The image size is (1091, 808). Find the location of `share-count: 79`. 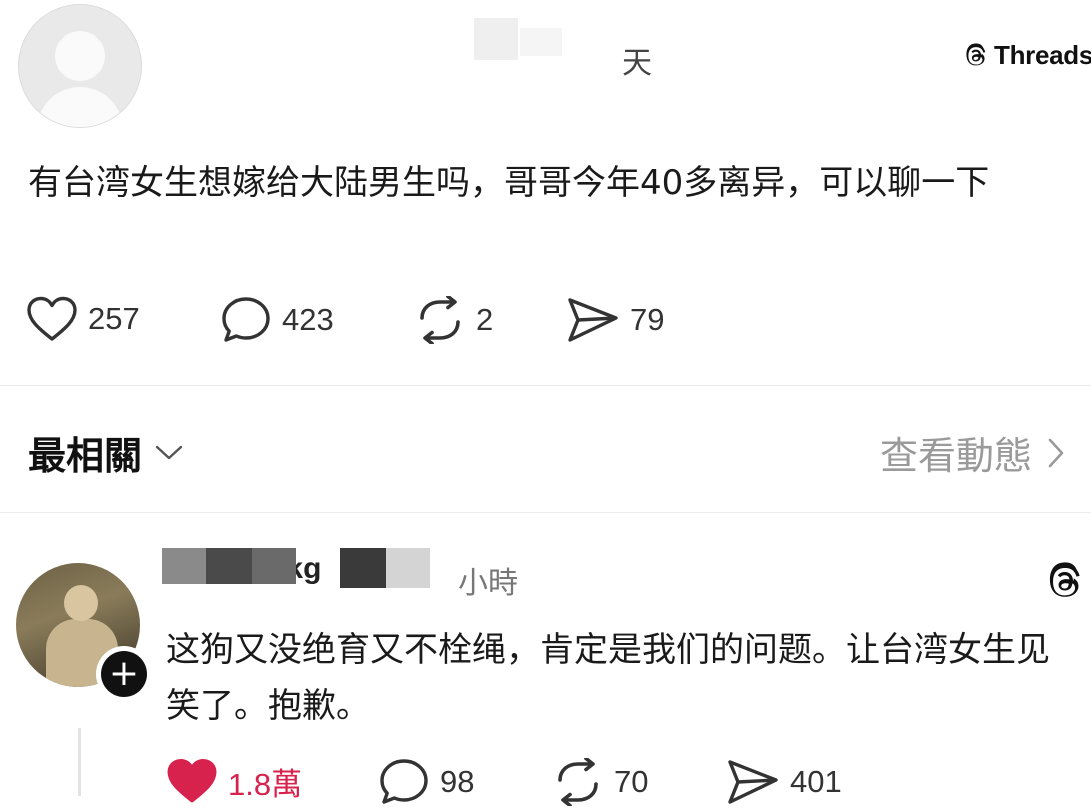

share-count: 79 is located at coordinates (647, 319).